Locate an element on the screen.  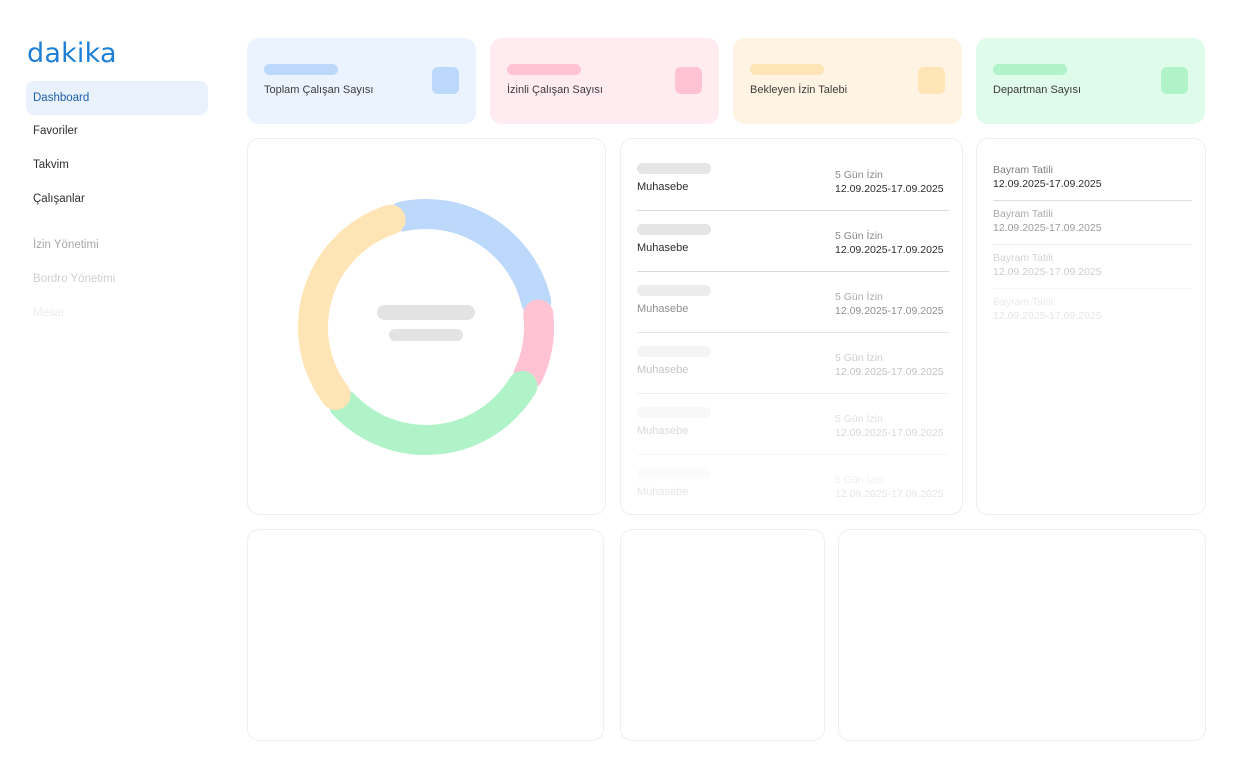
stat-label: Bekleyen İzin Talebi is located at coordinates (799, 90).